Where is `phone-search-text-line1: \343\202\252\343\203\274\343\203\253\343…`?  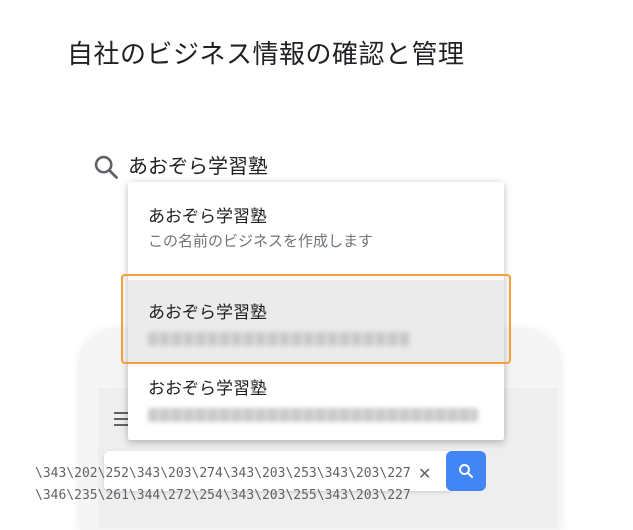 phone-search-text-line1: \343\202\252\343\203\274\343\203\253\343… is located at coordinates (223, 473).